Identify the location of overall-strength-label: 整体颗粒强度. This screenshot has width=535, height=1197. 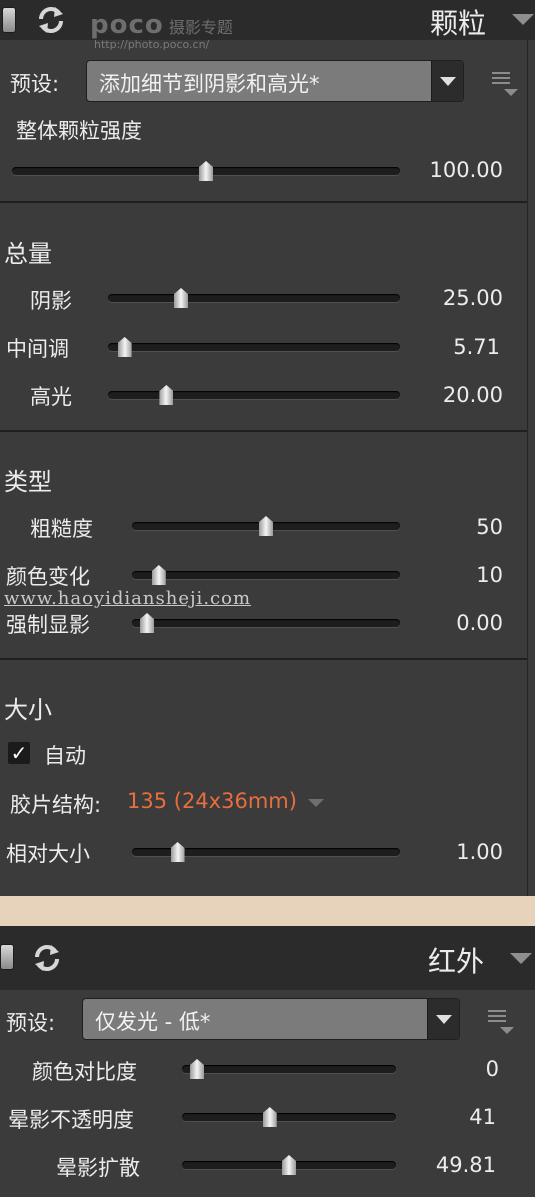
(79, 131).